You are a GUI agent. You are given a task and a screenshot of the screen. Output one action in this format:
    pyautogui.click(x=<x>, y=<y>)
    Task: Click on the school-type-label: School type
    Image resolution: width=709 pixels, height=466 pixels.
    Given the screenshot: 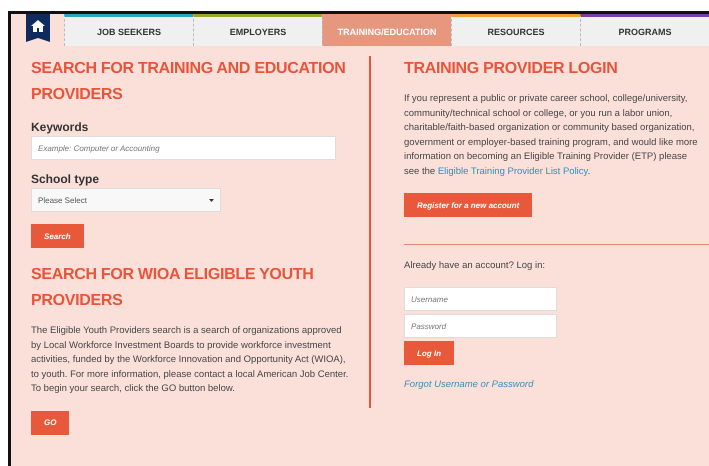 What is the action you would take?
    pyautogui.click(x=65, y=179)
    